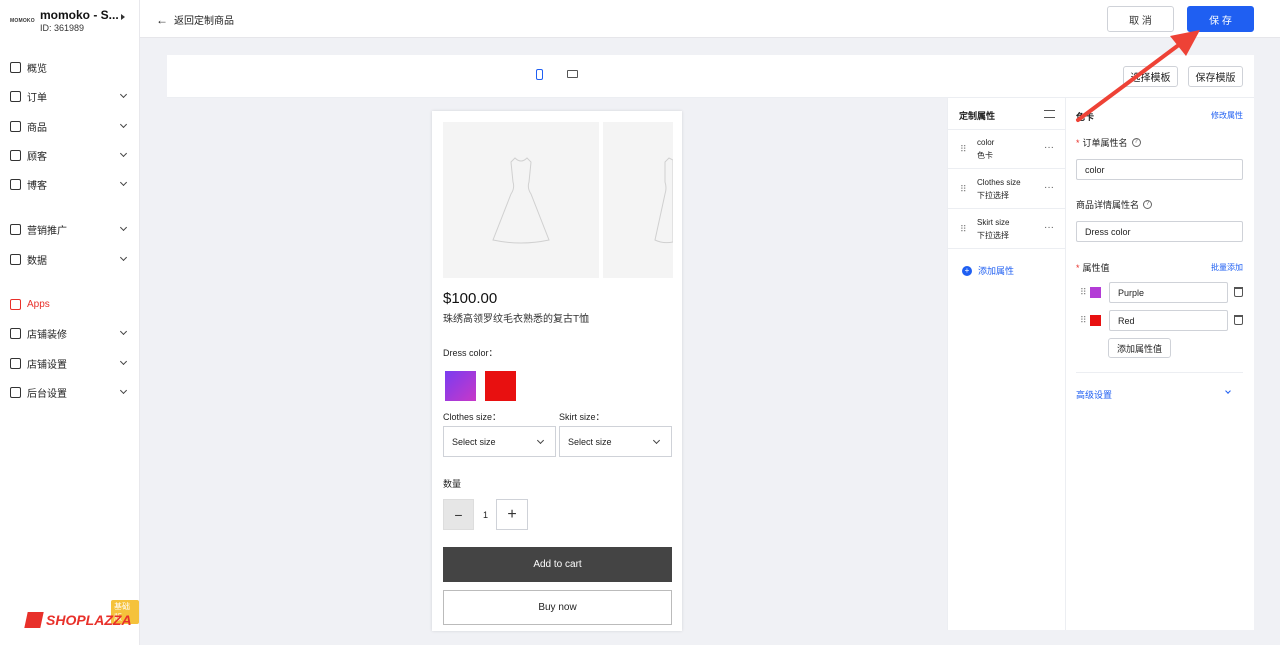 The height and width of the screenshot is (645, 1280). What do you see at coordinates (710, 76) in the screenshot?
I see `editor-toolbar: 选择模板 保存模版` at bounding box center [710, 76].